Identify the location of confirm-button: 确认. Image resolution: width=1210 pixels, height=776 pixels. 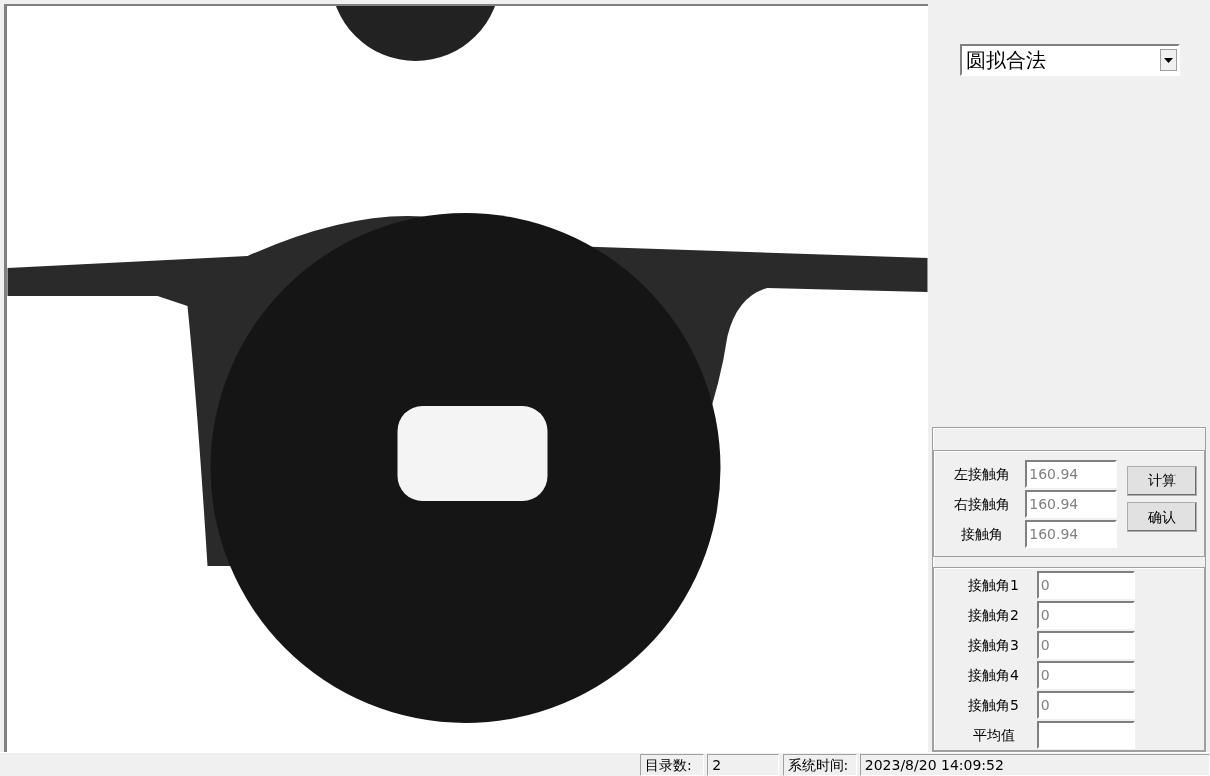
(1162, 517).